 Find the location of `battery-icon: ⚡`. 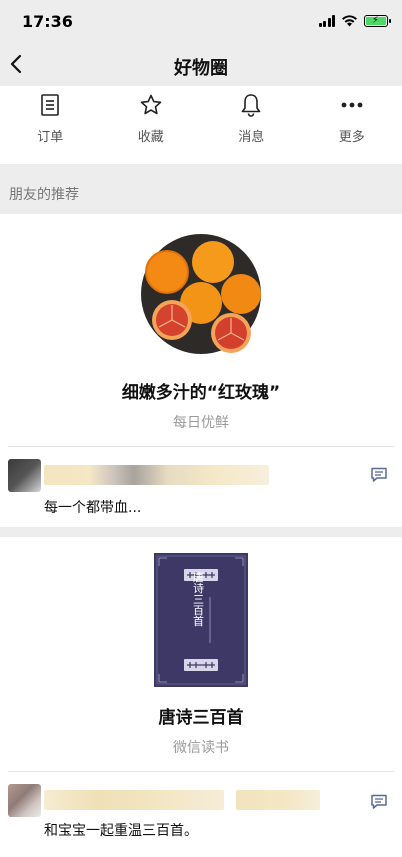

battery-icon: ⚡ is located at coordinates (377, 20).